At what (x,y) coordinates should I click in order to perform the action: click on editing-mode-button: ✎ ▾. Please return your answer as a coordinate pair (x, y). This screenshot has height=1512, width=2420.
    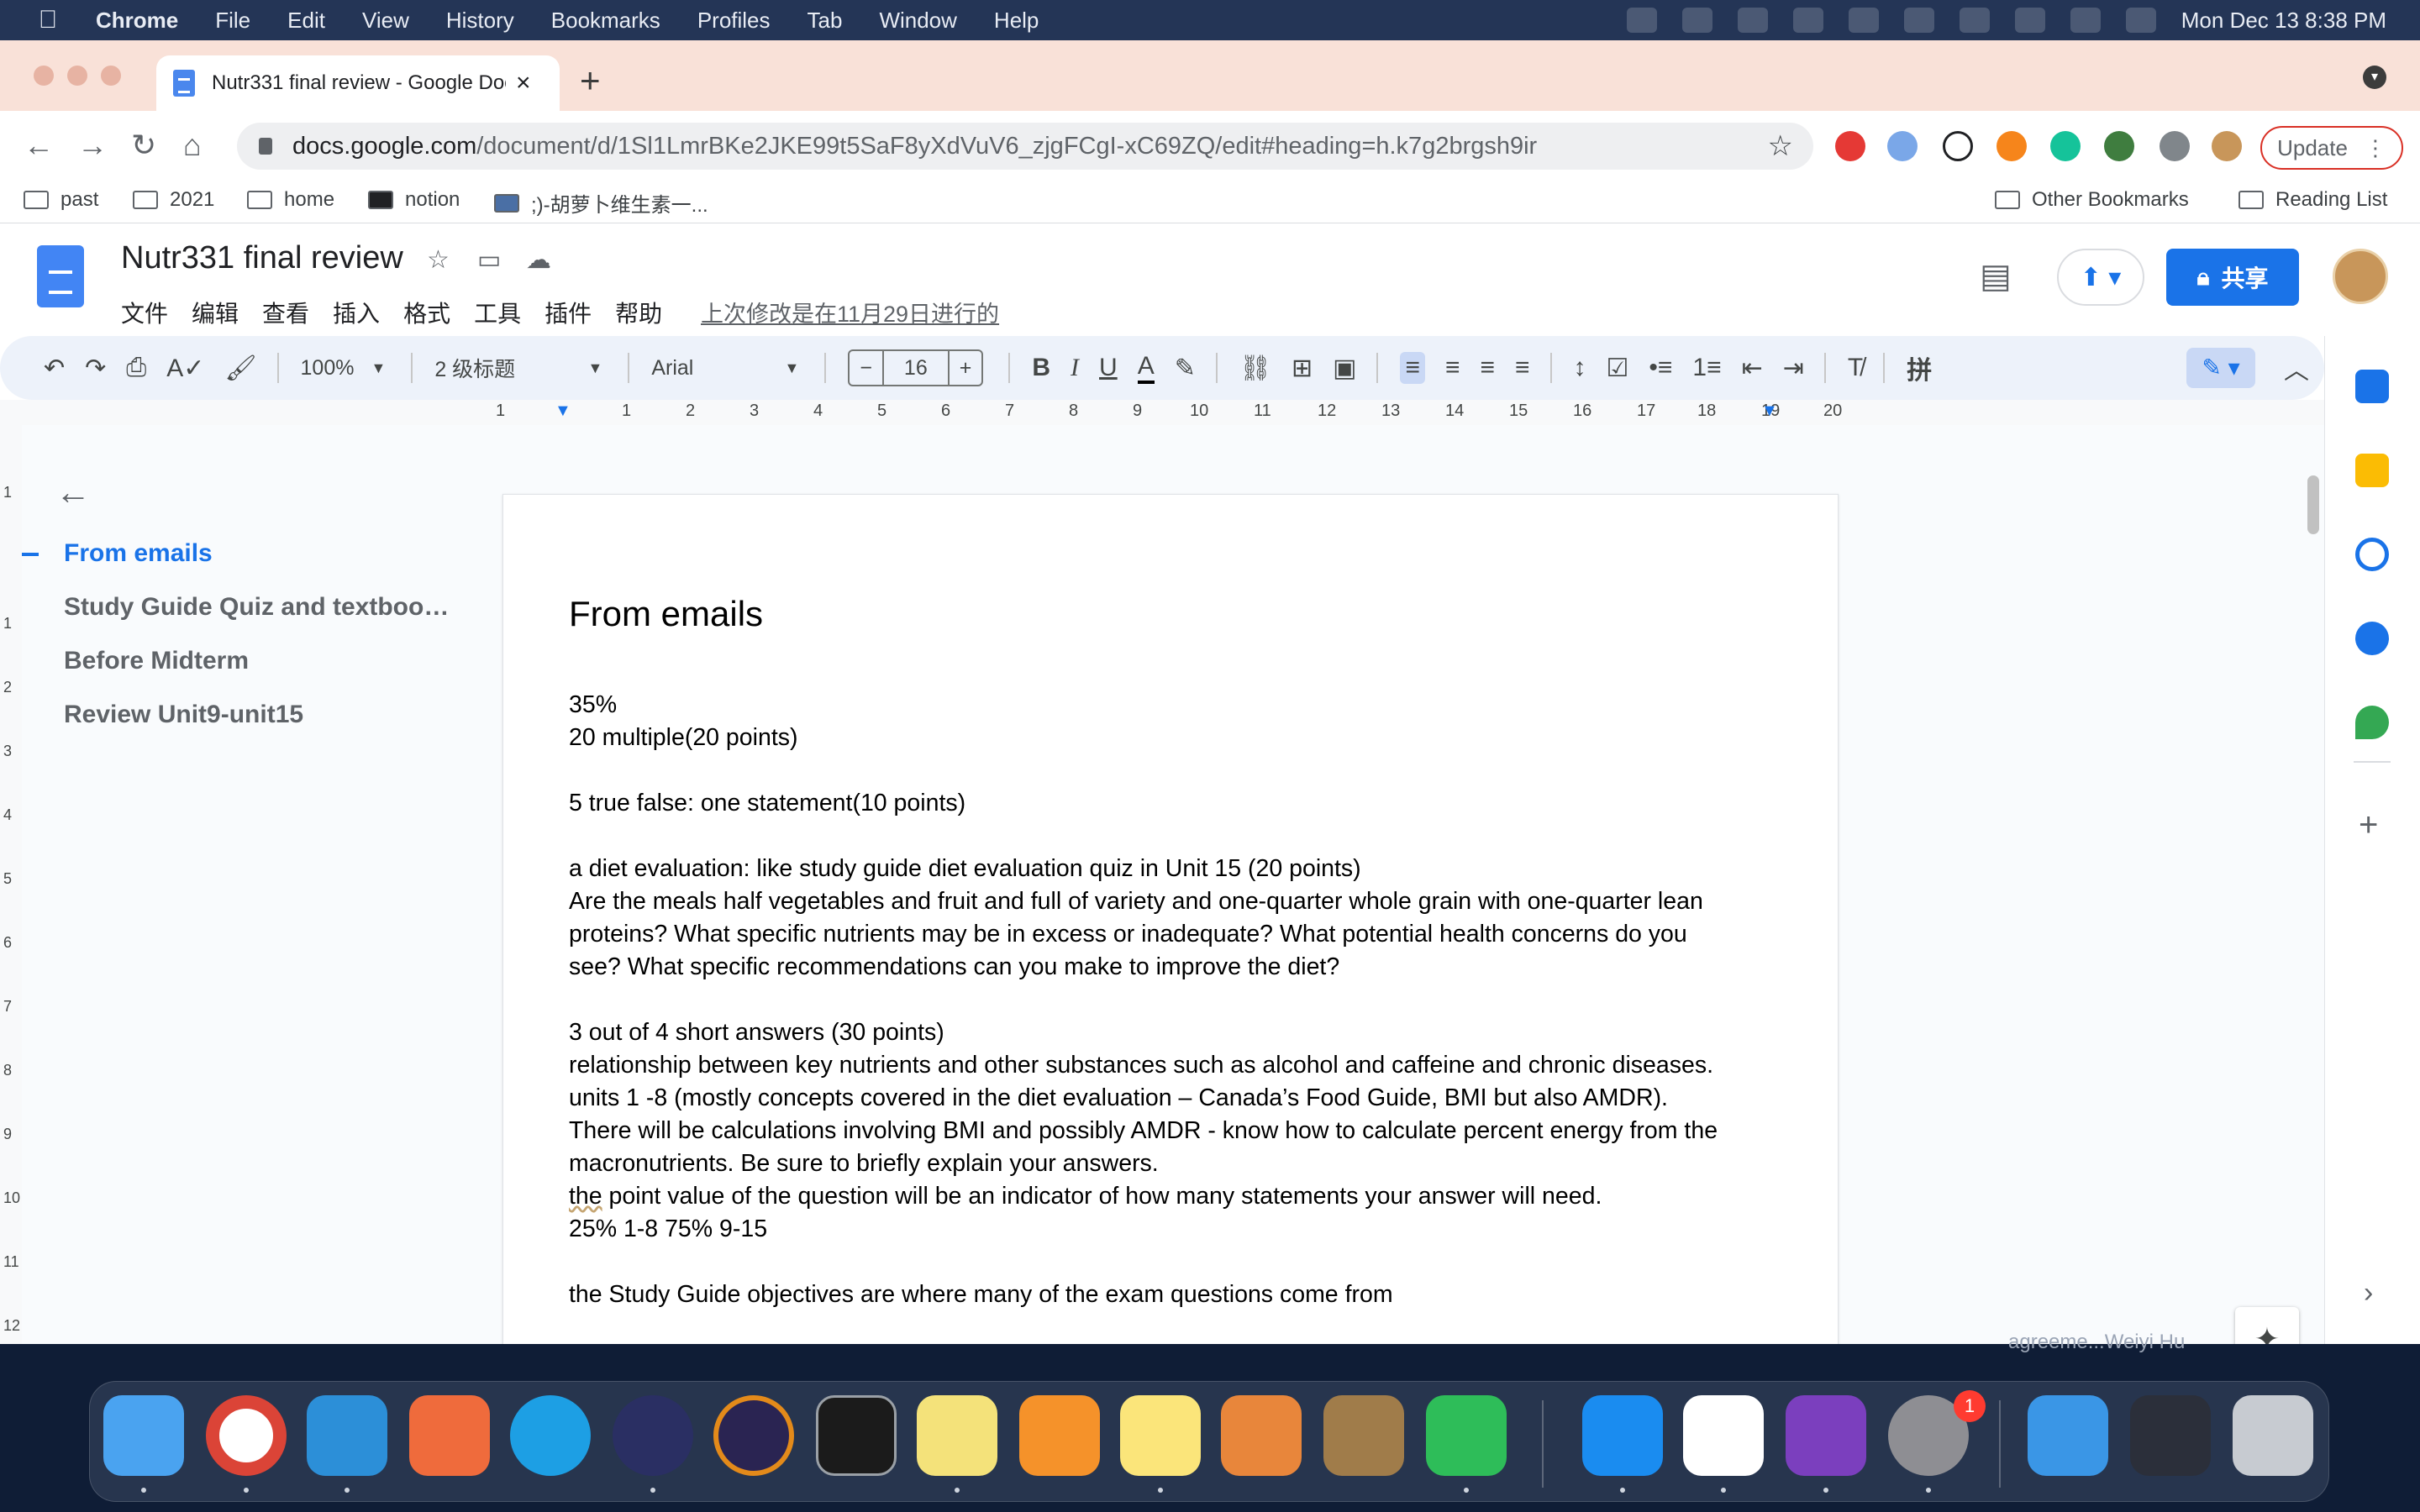
    Looking at the image, I should click on (2220, 368).